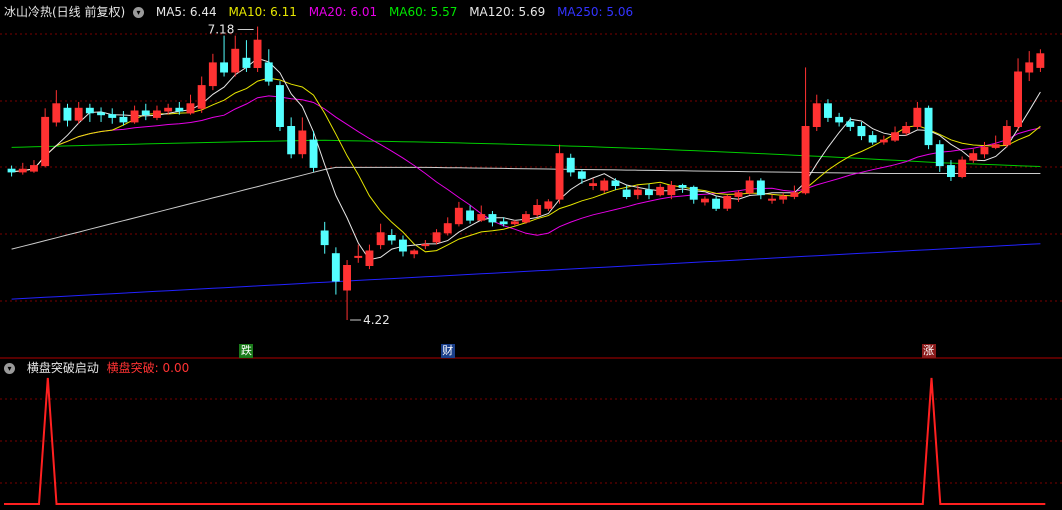 The height and width of the screenshot is (510, 1062). What do you see at coordinates (221, 30) in the screenshot?
I see `high-label: 7.18` at bounding box center [221, 30].